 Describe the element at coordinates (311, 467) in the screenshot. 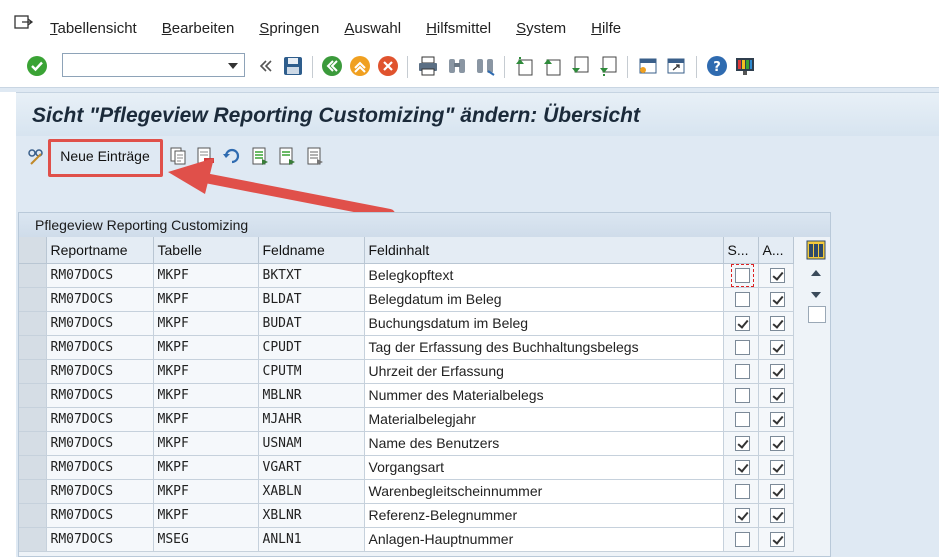

I see `cell-feldname: VGART` at that location.